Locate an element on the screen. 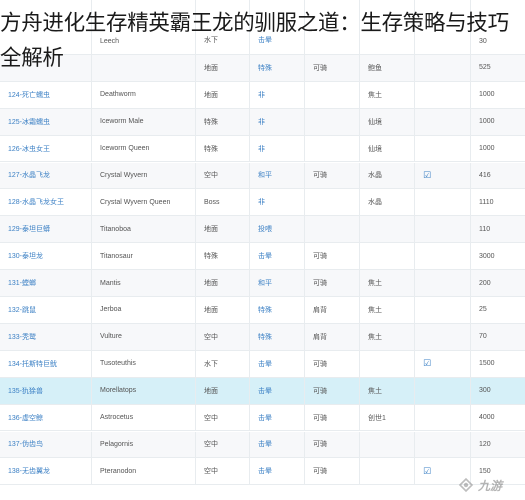  table-row: 125-冰霜蠕虫 Iceworm Male 特殊非 仙境 1000 is located at coordinates (262, 122).